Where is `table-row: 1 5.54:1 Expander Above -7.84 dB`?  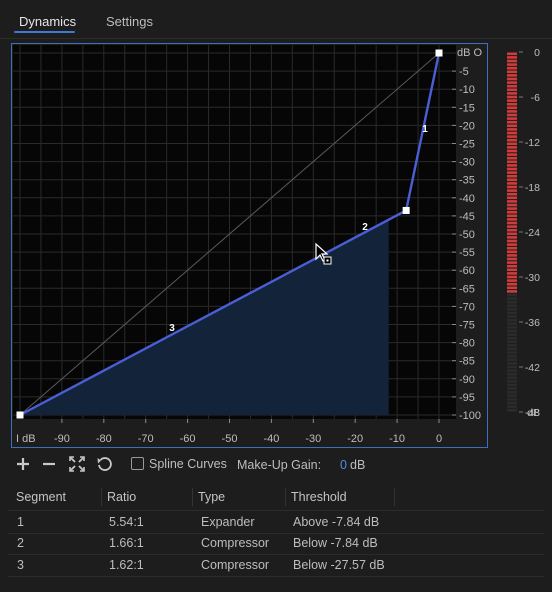 table-row: 1 5.54:1 Expander Above -7.84 dB is located at coordinates (276, 522).